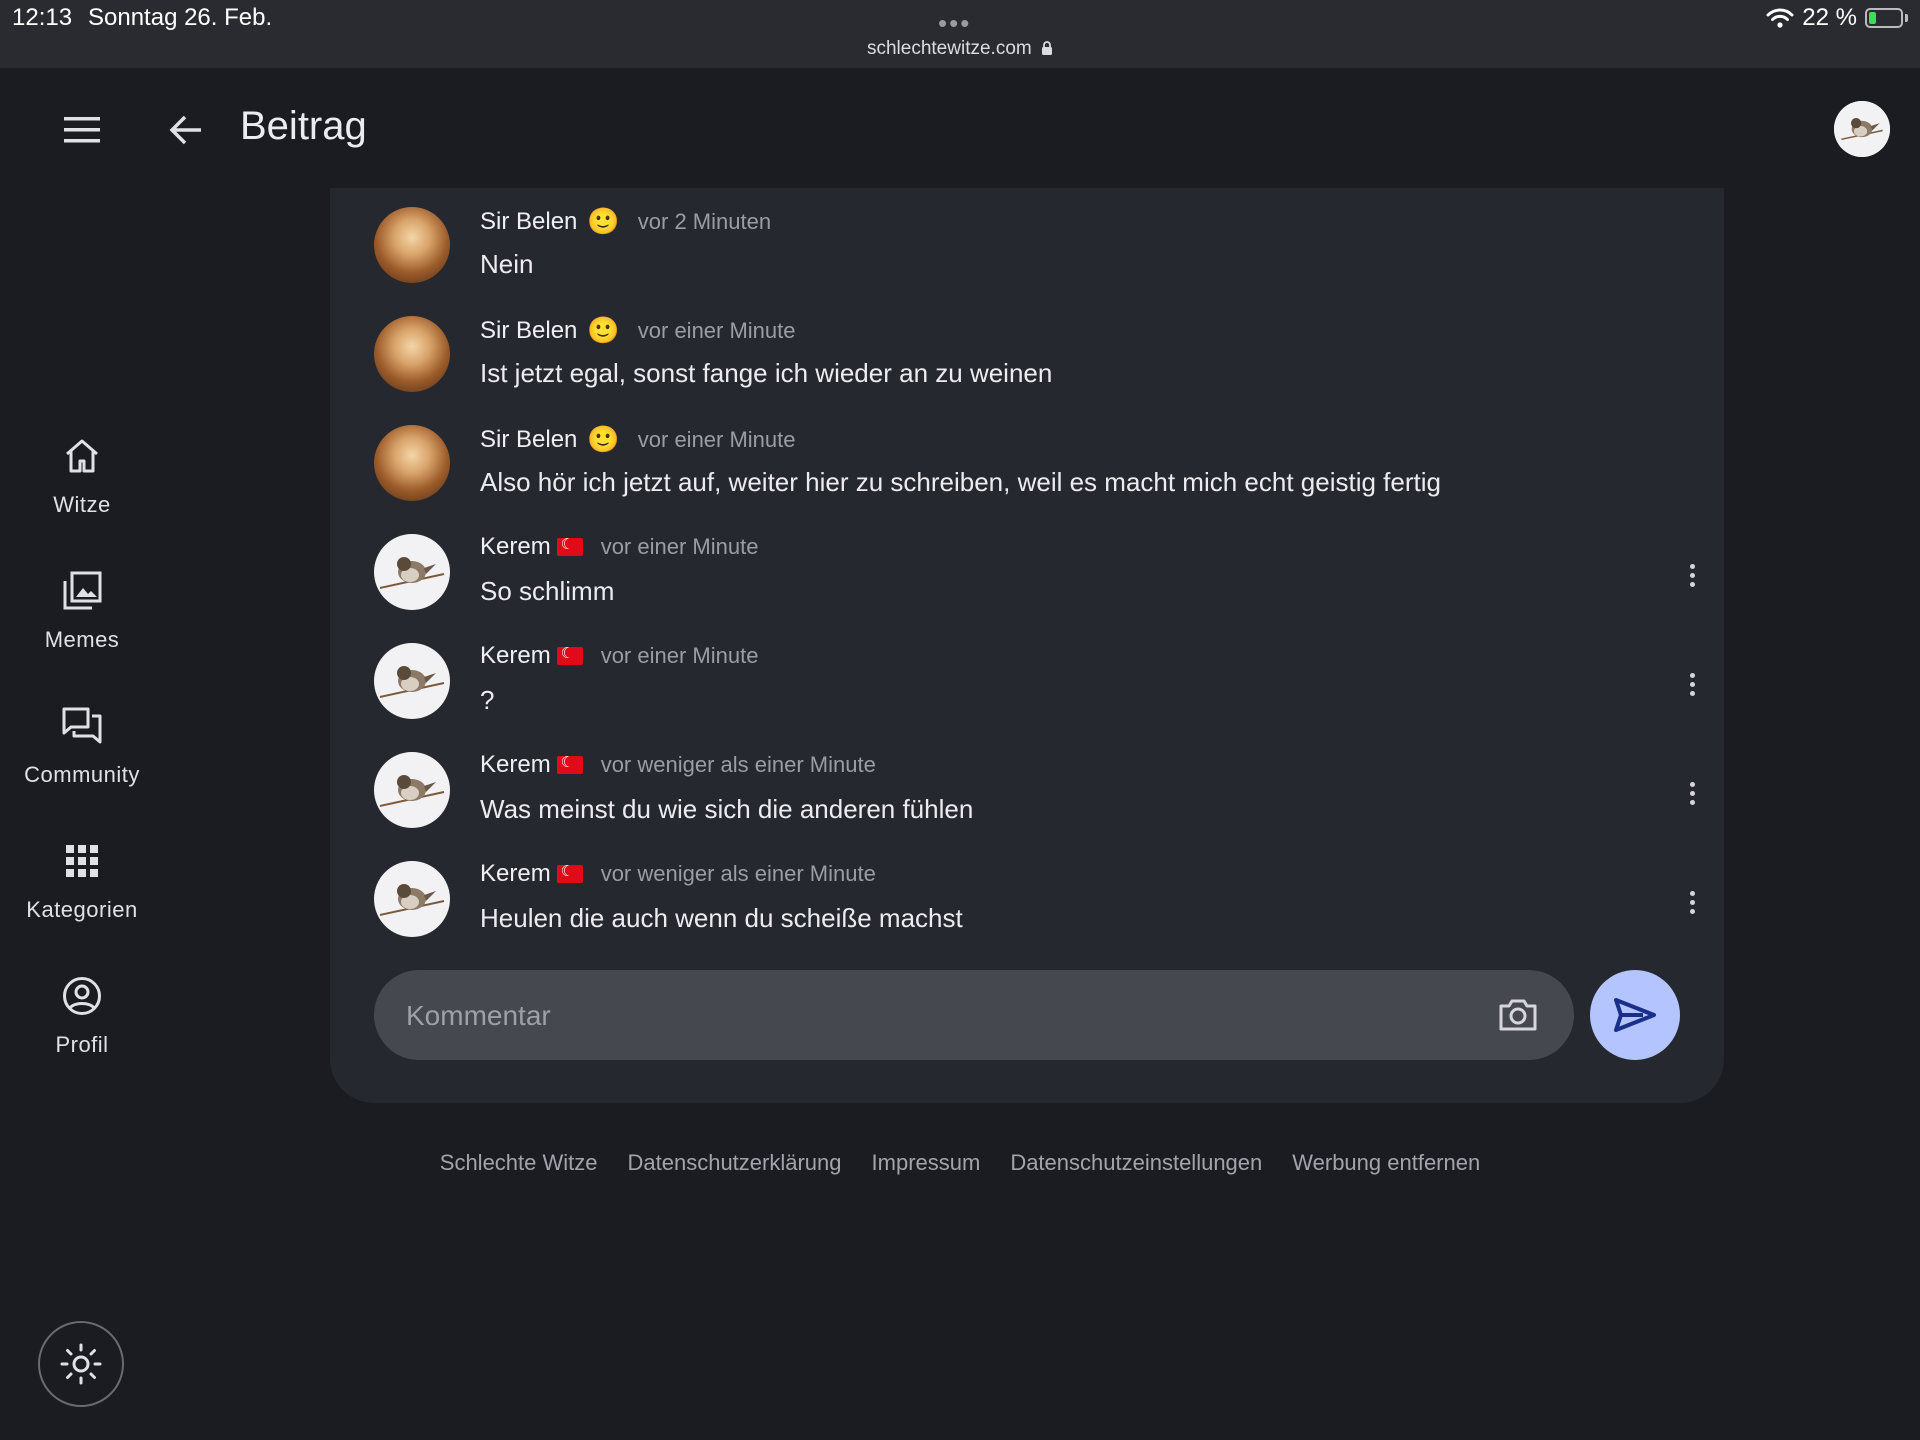  What do you see at coordinates (1780, 18) in the screenshot?
I see `wifi-icon` at bounding box center [1780, 18].